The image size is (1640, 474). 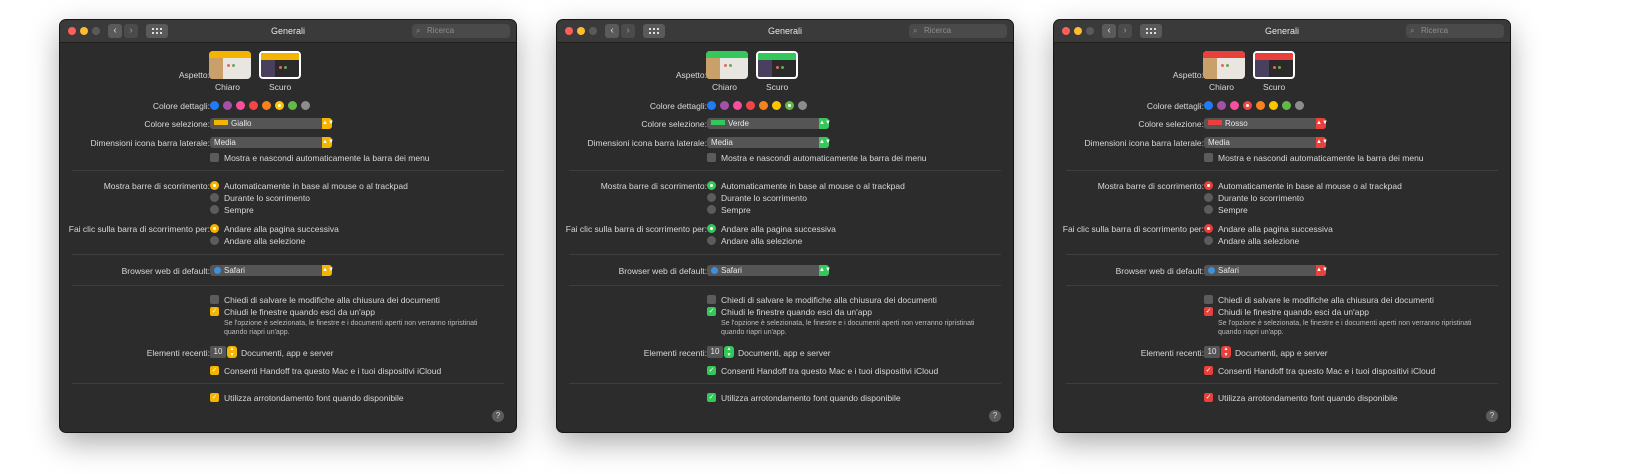 What do you see at coordinates (1219, 142) in the screenshot?
I see `sidebar-icon-size-value: Media` at bounding box center [1219, 142].